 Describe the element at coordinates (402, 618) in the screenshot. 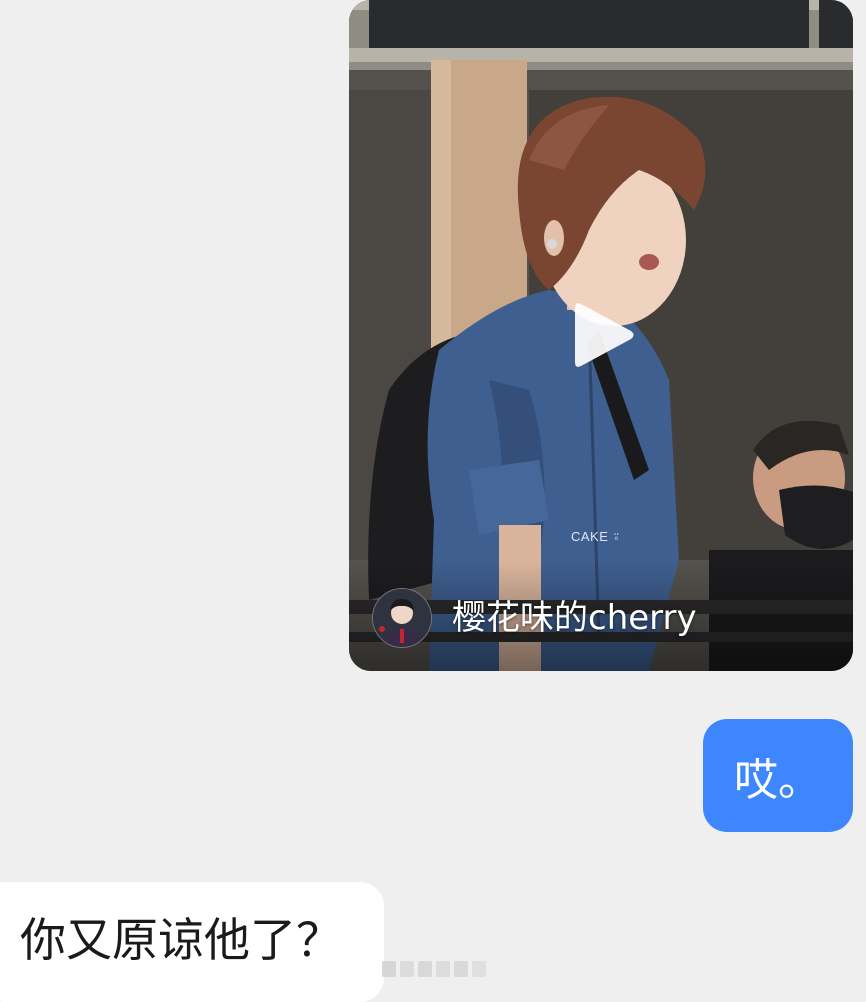

I see `author-avatar` at that location.